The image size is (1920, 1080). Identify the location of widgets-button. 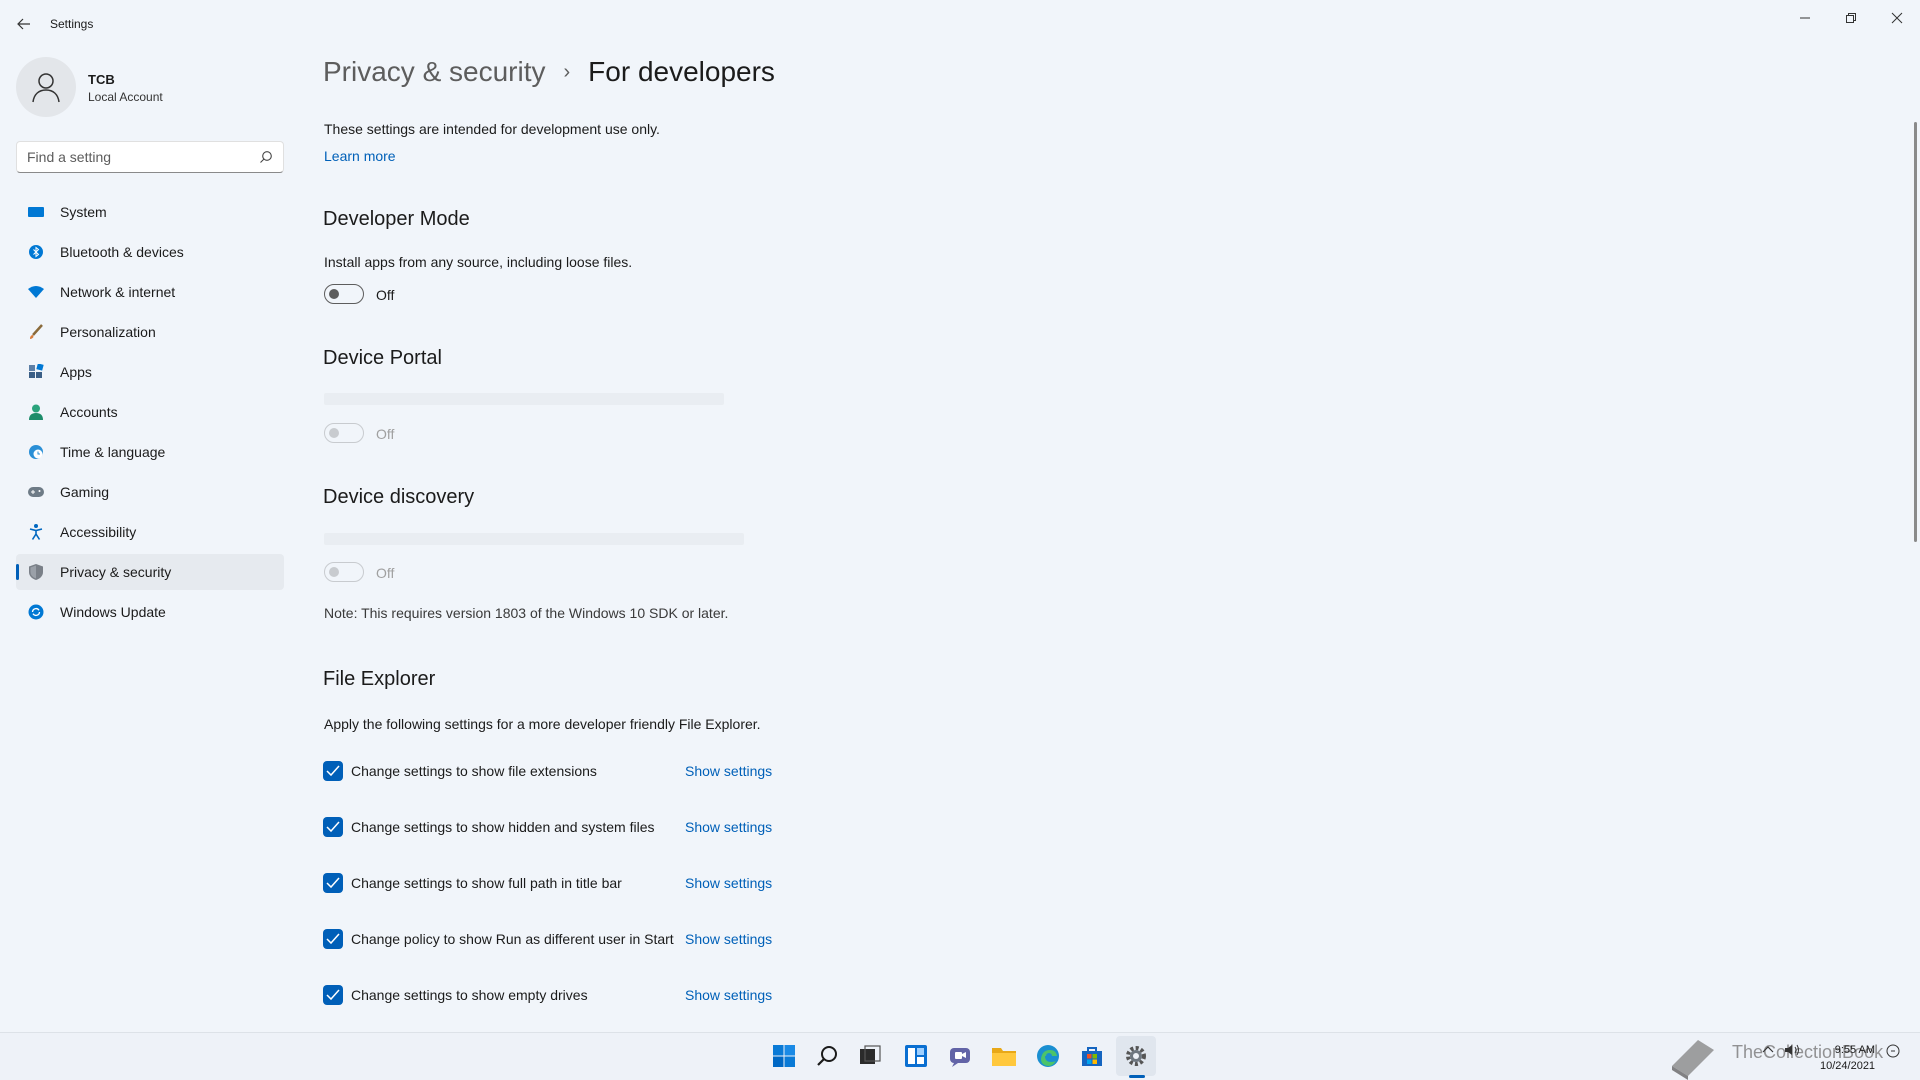
(916, 1056).